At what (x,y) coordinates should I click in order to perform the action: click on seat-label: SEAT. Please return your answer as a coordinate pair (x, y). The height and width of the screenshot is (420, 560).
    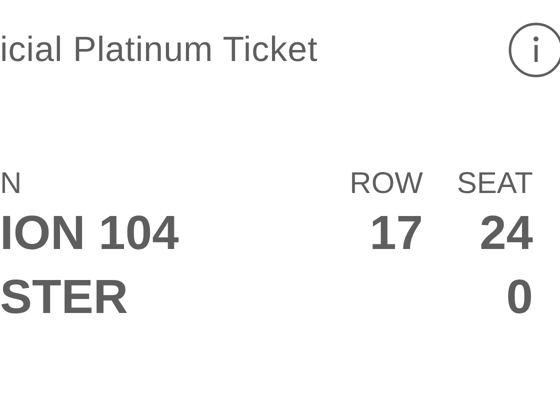
    Looking at the image, I should click on (494, 184).